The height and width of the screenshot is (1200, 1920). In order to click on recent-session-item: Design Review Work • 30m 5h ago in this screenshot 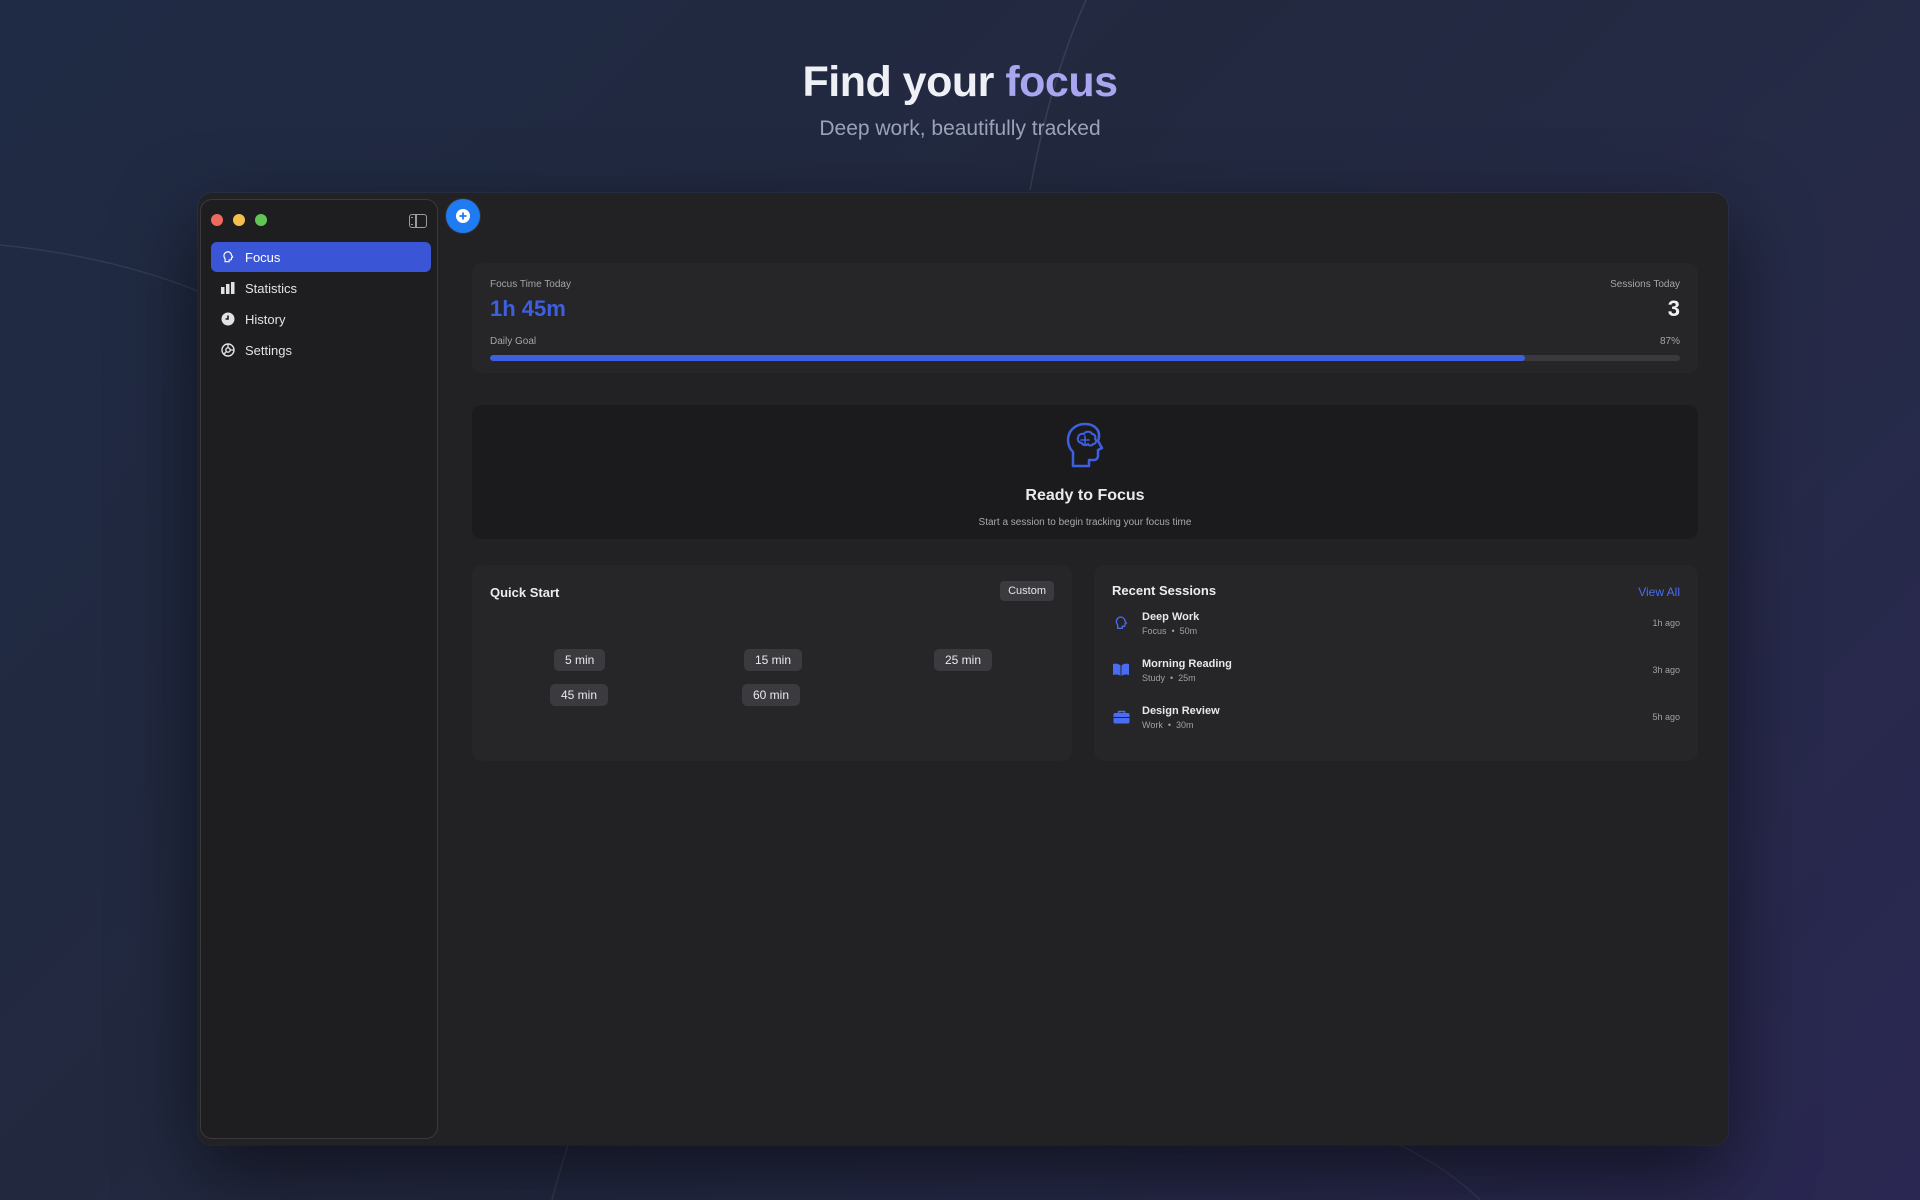, I will do `click(1396, 717)`.